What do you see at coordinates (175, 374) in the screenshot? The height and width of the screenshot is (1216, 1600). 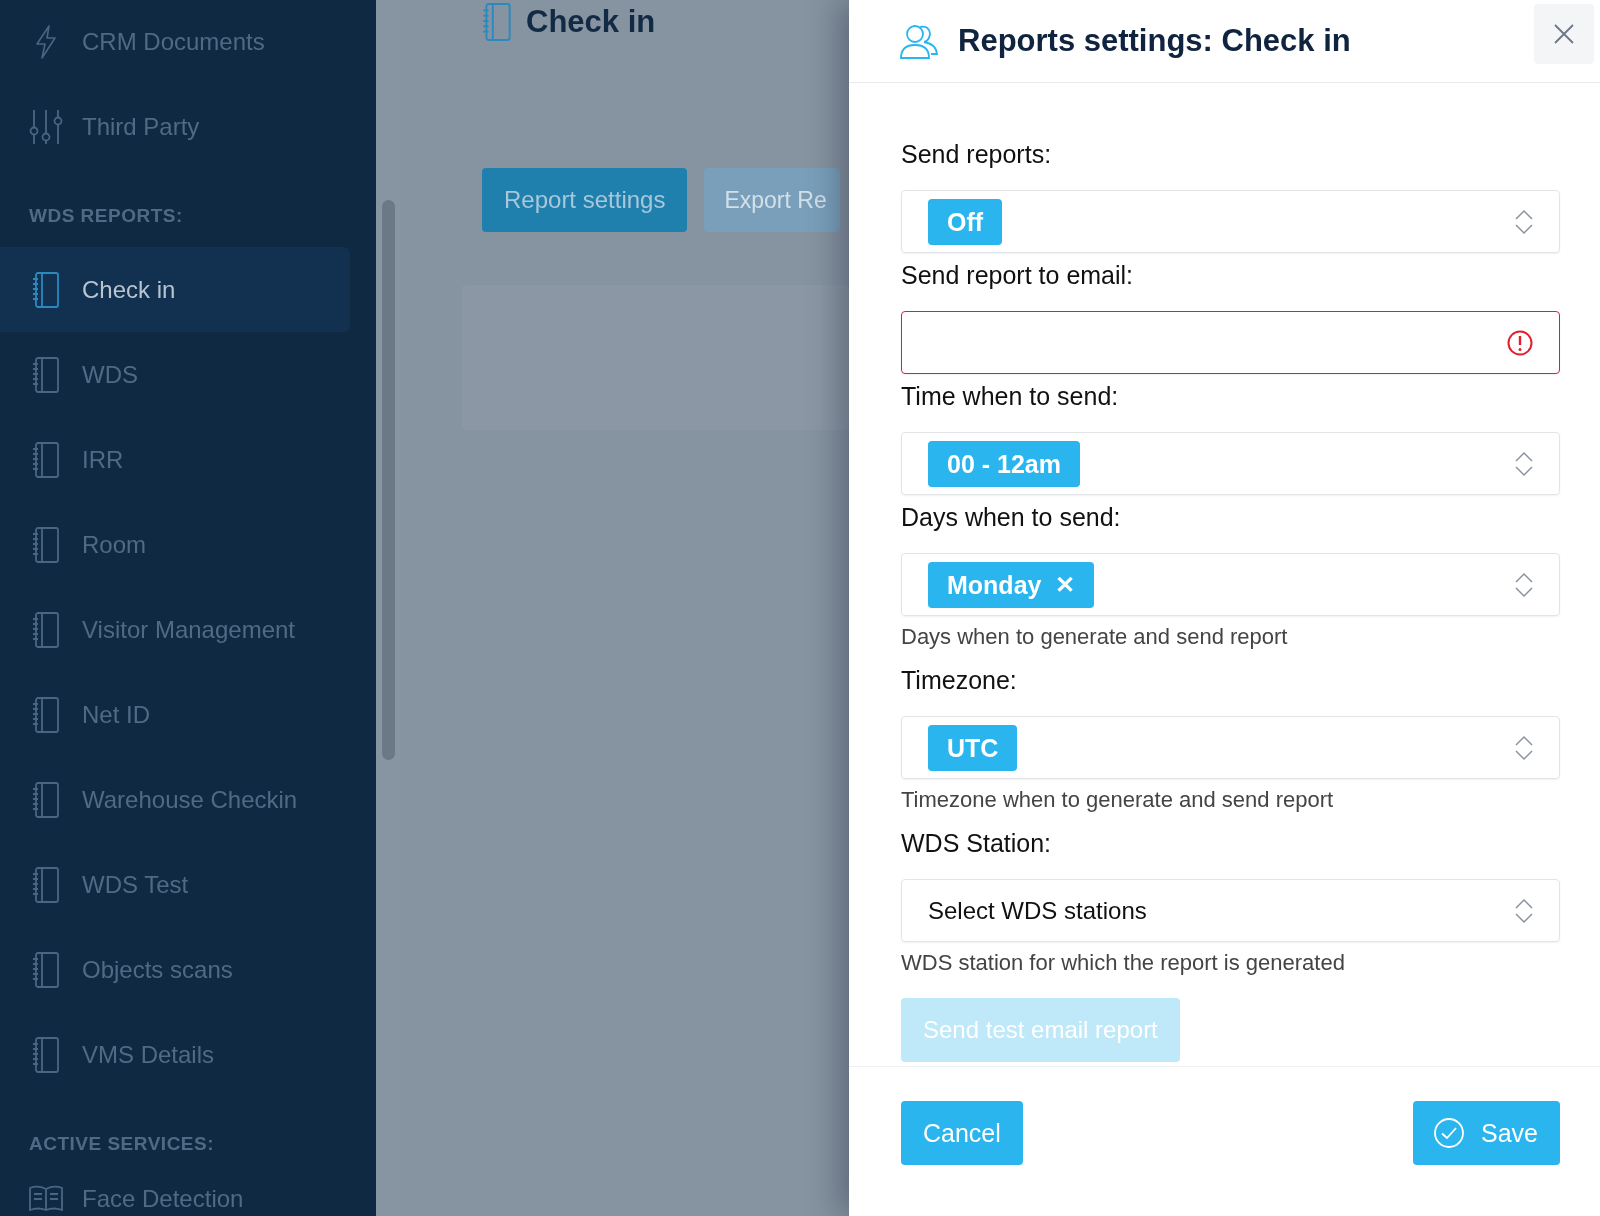 I see `sidebar-item: WDS` at bounding box center [175, 374].